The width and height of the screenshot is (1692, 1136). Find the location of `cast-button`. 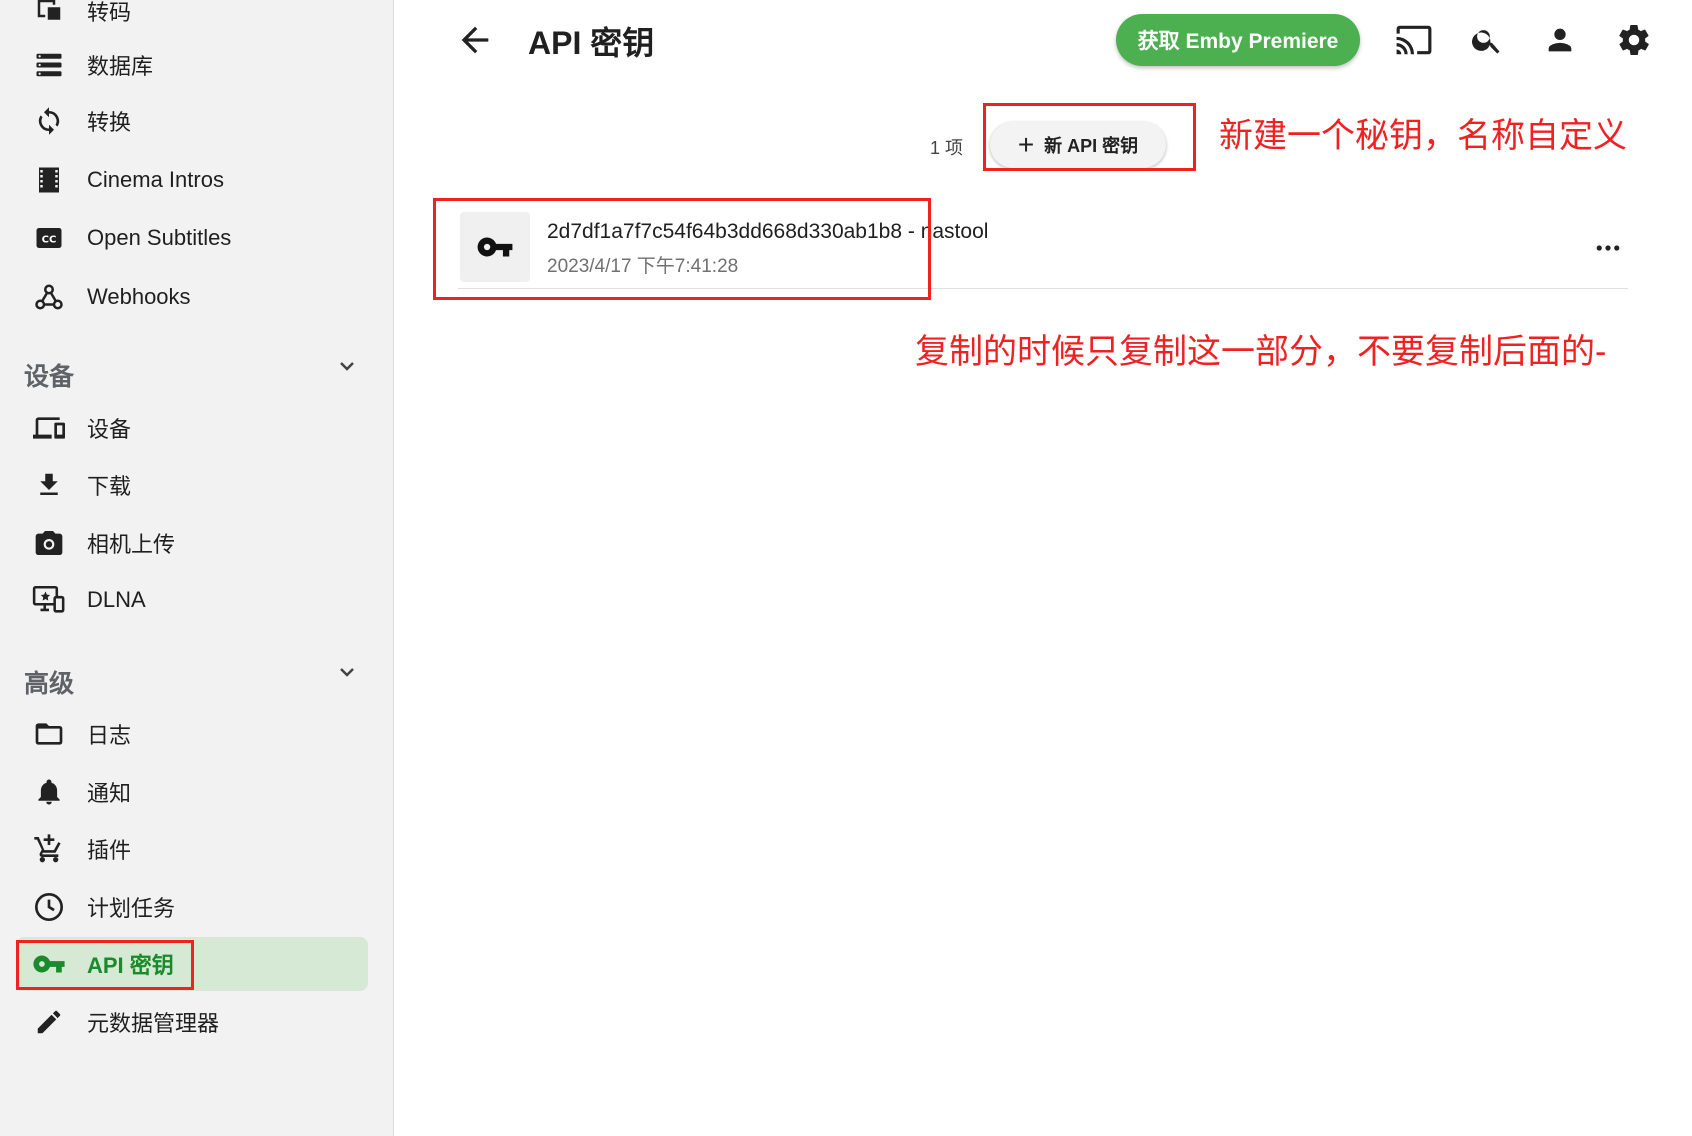

cast-button is located at coordinates (1414, 40).